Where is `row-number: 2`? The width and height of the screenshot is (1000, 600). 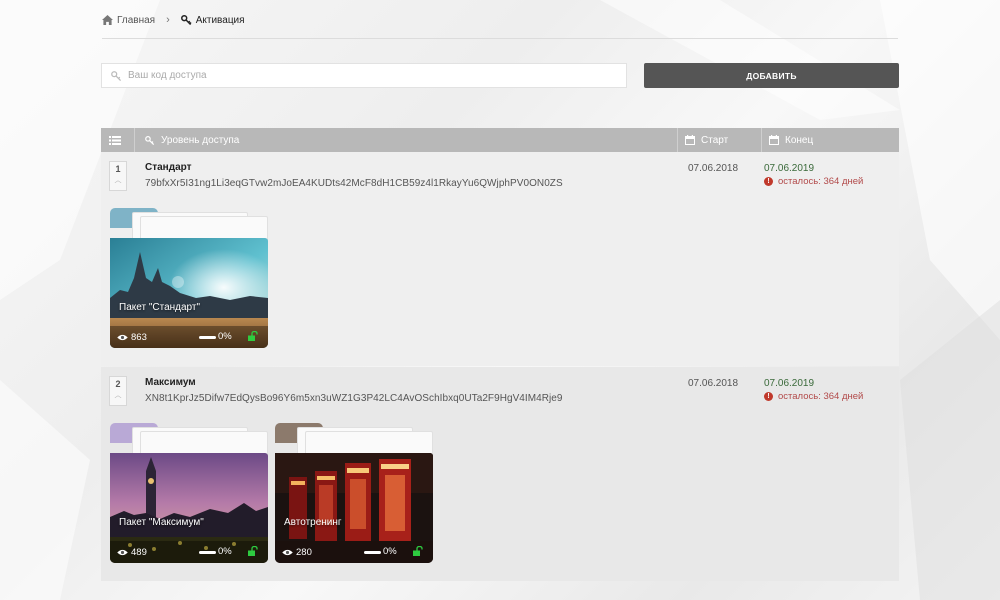 row-number: 2 is located at coordinates (118, 384).